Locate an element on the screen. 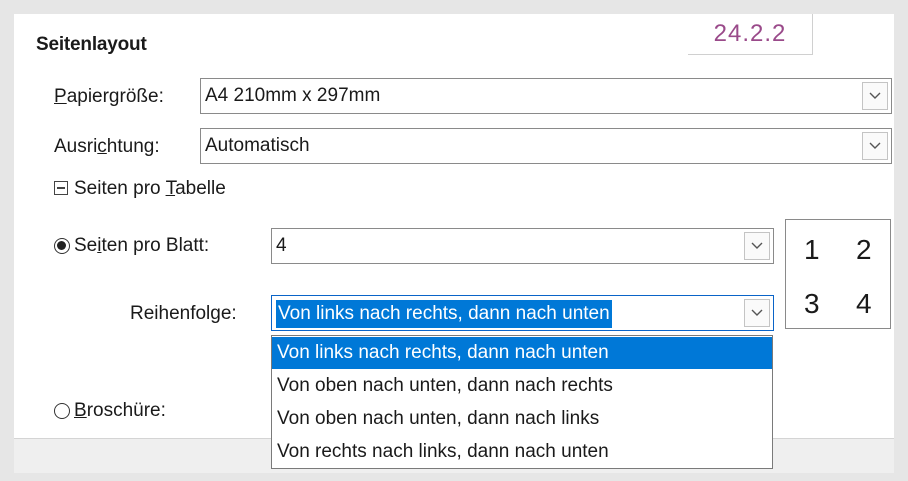 The image size is (908, 481). order-label: Reihenfolge: is located at coordinates (183, 313).